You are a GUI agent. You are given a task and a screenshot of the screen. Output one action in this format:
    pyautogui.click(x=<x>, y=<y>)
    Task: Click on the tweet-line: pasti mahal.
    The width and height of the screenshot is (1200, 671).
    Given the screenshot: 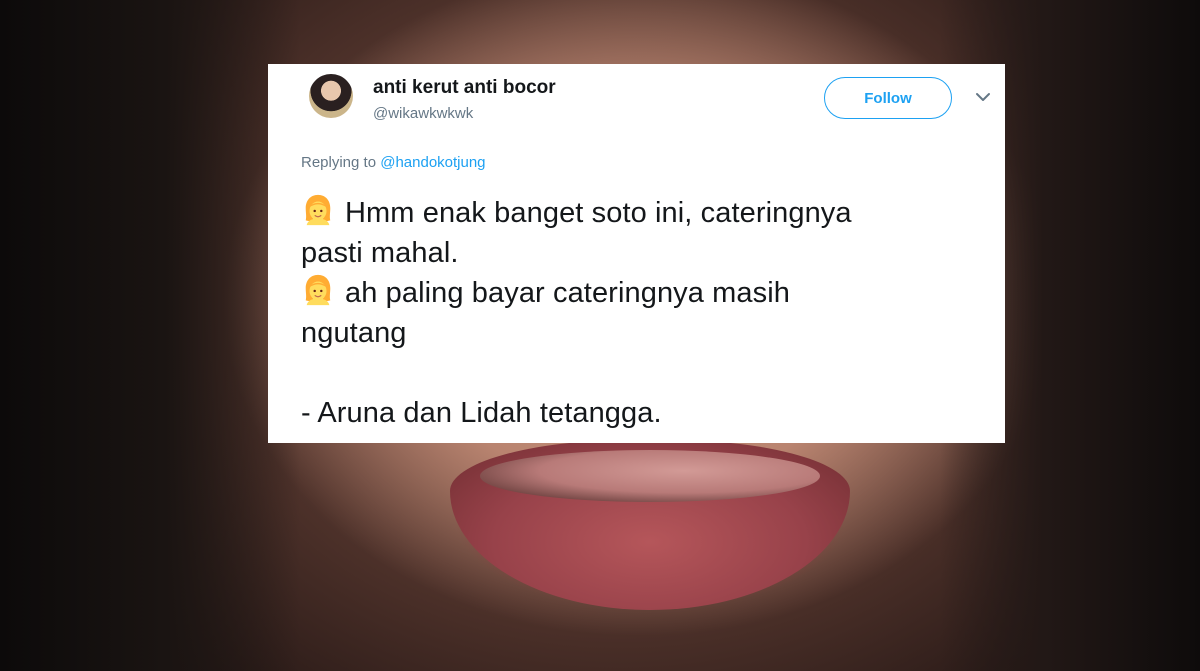 What is the action you would take?
    pyautogui.click(x=380, y=253)
    